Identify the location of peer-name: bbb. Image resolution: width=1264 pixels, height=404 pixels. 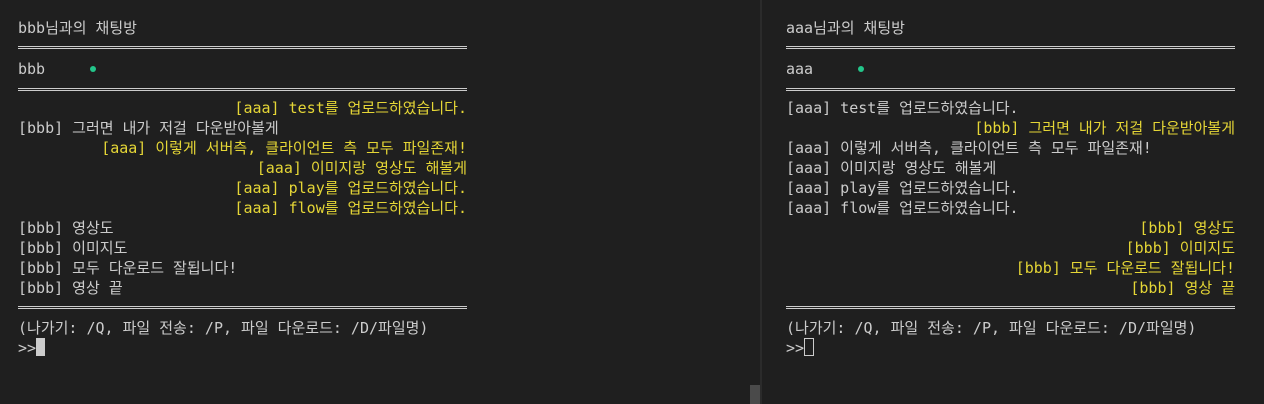
(32, 69).